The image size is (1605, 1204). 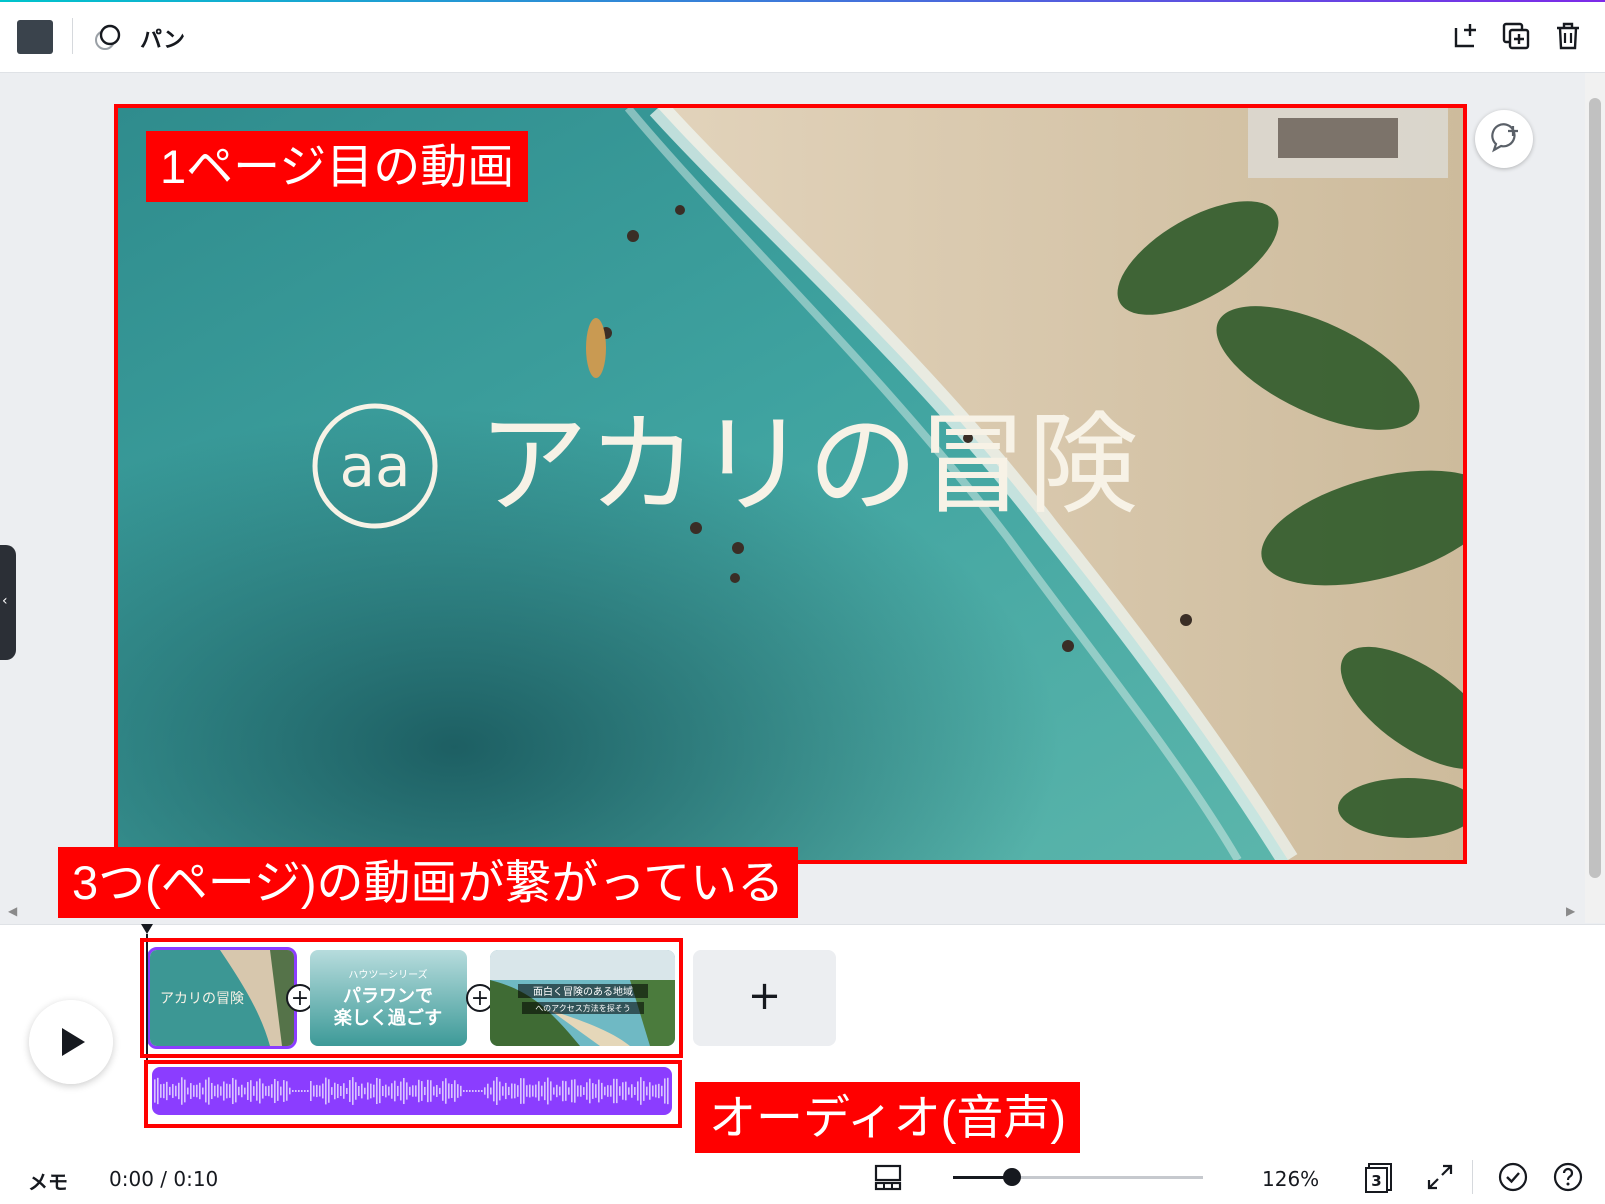 What do you see at coordinates (71, 1042) in the screenshot?
I see `play-button` at bounding box center [71, 1042].